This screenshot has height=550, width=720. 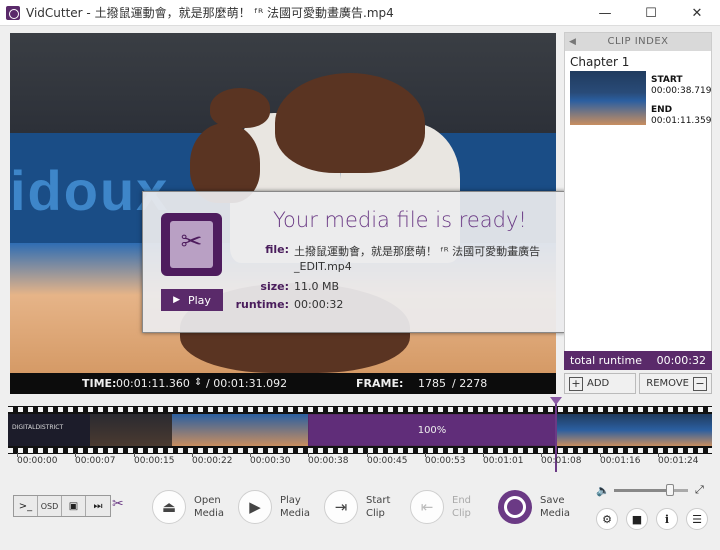 What do you see at coordinates (98, 506) in the screenshot?
I see `skip-end-icon: ⏭` at bounding box center [98, 506].